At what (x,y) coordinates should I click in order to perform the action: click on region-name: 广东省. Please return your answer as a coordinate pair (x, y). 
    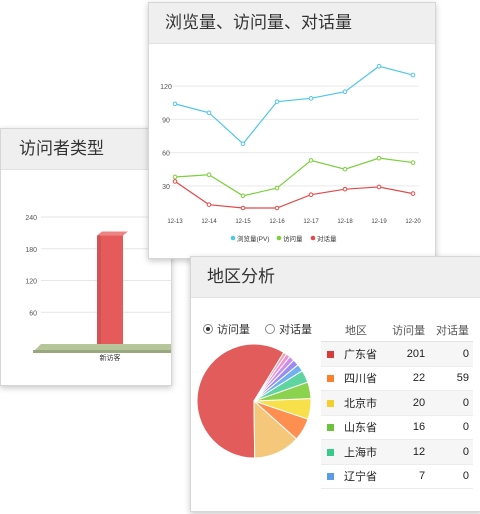
    Looking at the image, I should click on (360, 354).